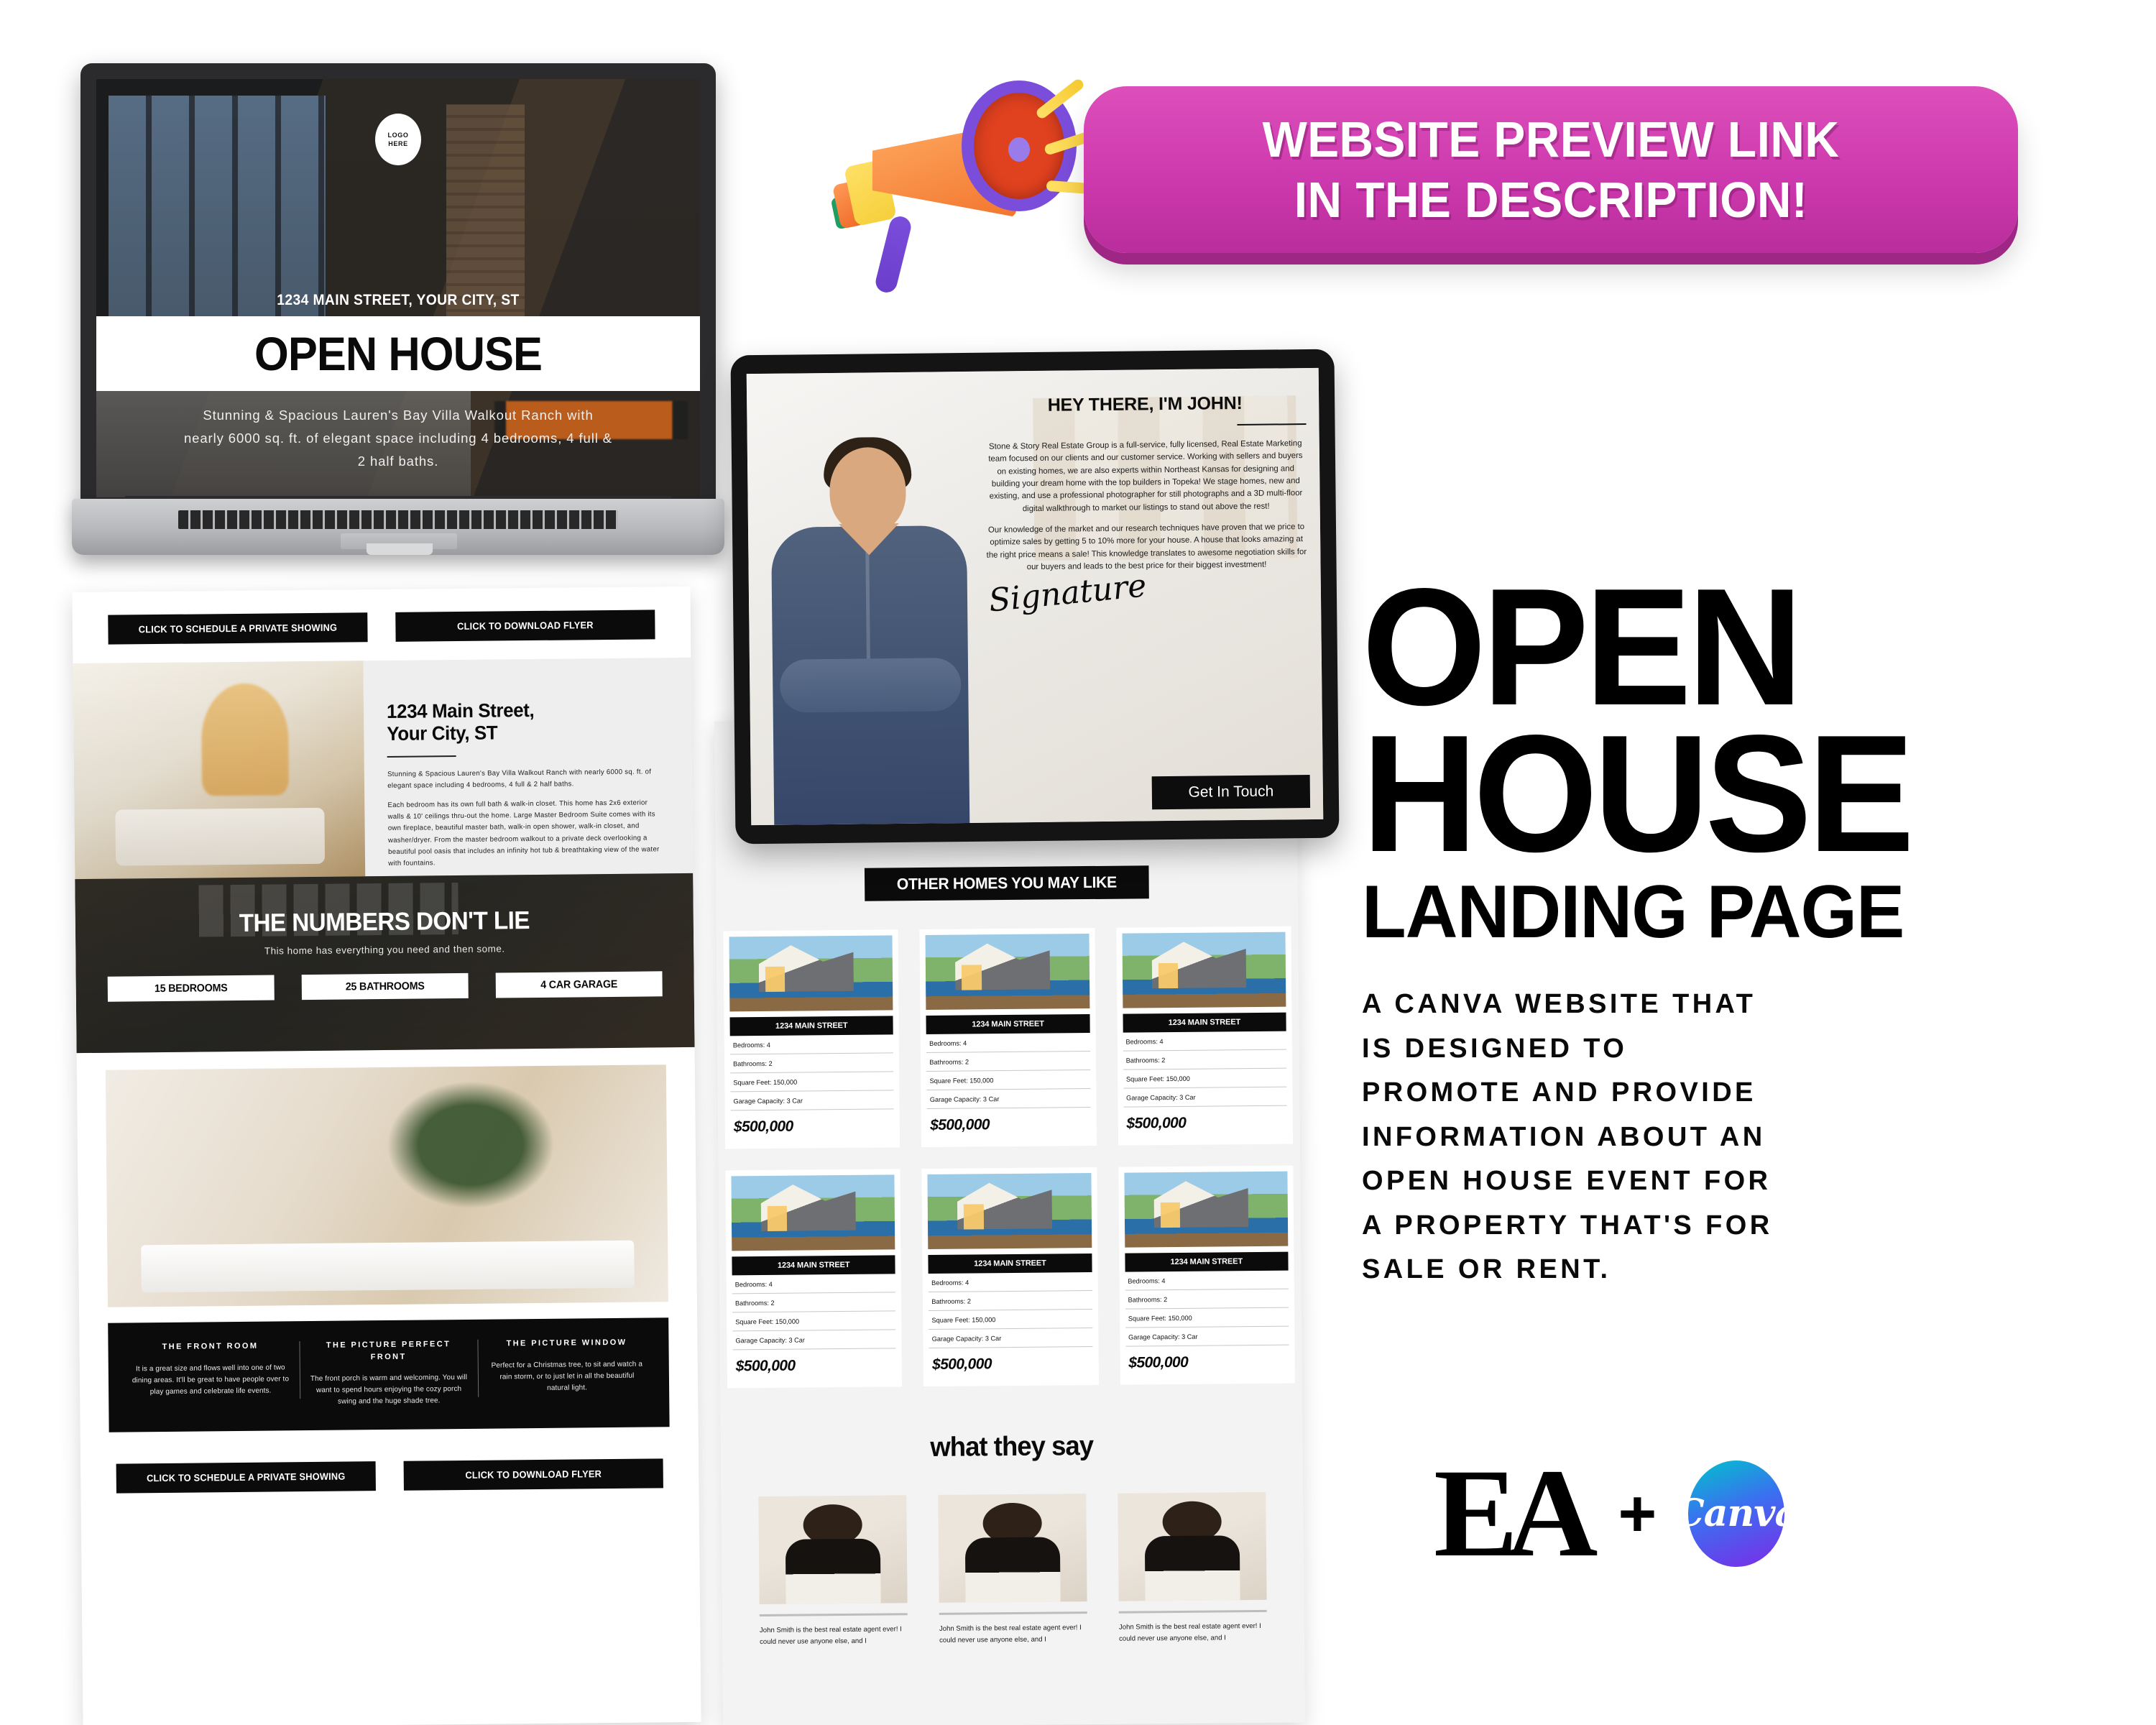  What do you see at coordinates (400, 549) in the screenshot?
I see `laptop-front-notch` at bounding box center [400, 549].